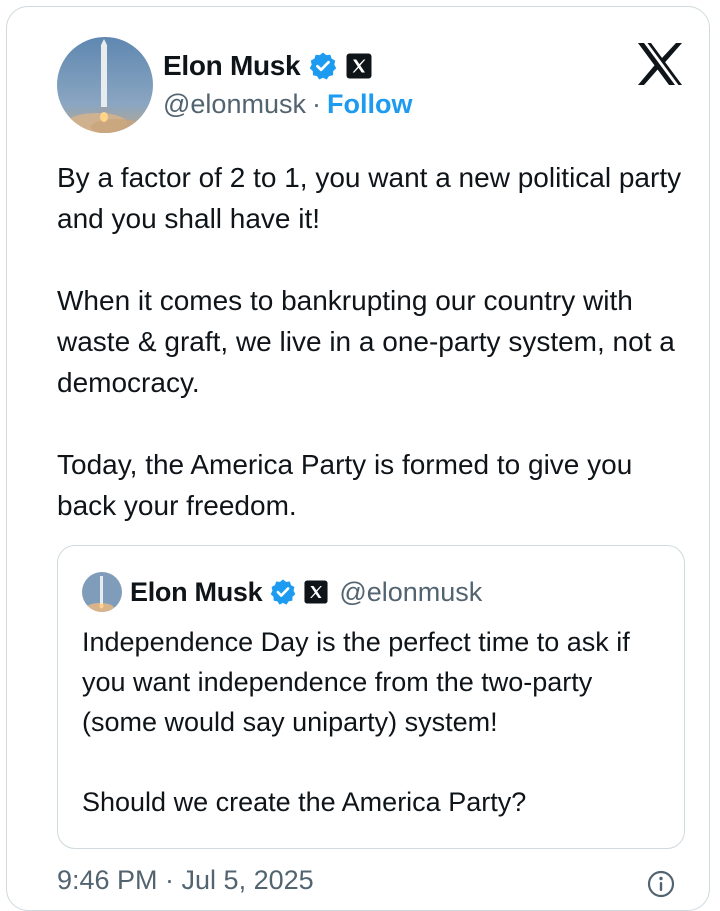 The image size is (720, 911). I want to click on timestamp: 9:46 PM · Jul 5, 2025, so click(185, 880).